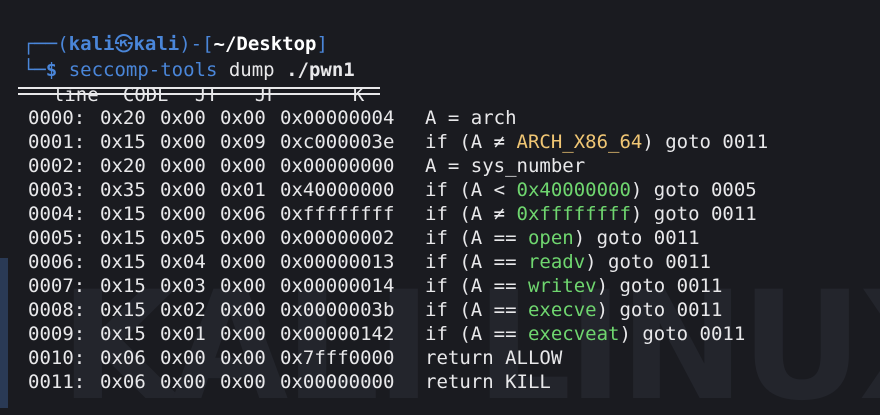 Image resolution: width=880 pixels, height=415 pixels. What do you see at coordinates (337, 334) in the screenshot?
I see `row-k: 0x00000142` at bounding box center [337, 334].